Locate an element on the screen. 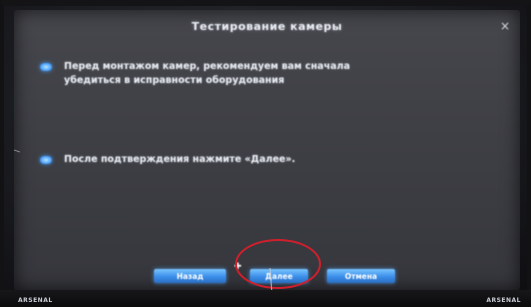 The width and height of the screenshot is (531, 307). dialog-button-bar: Назад Далее Отмена is located at coordinates (267, 276).